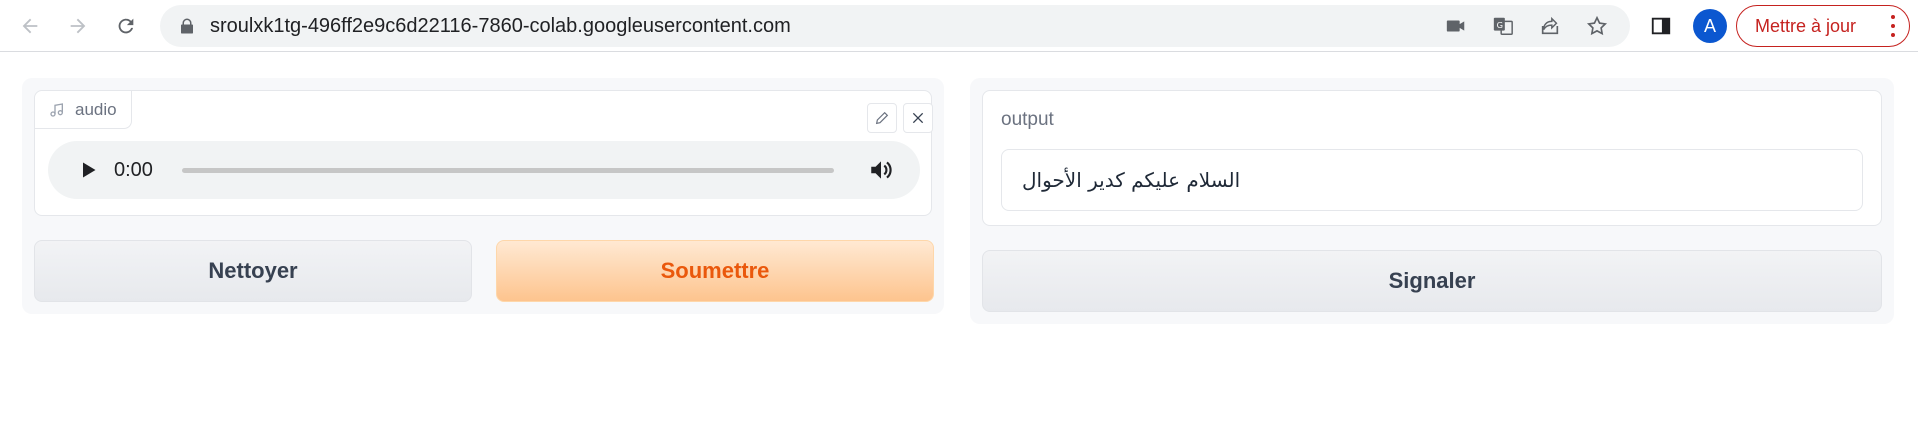 This screenshot has width=1918, height=426. I want to click on submit-button: Soumettre, so click(715, 271).